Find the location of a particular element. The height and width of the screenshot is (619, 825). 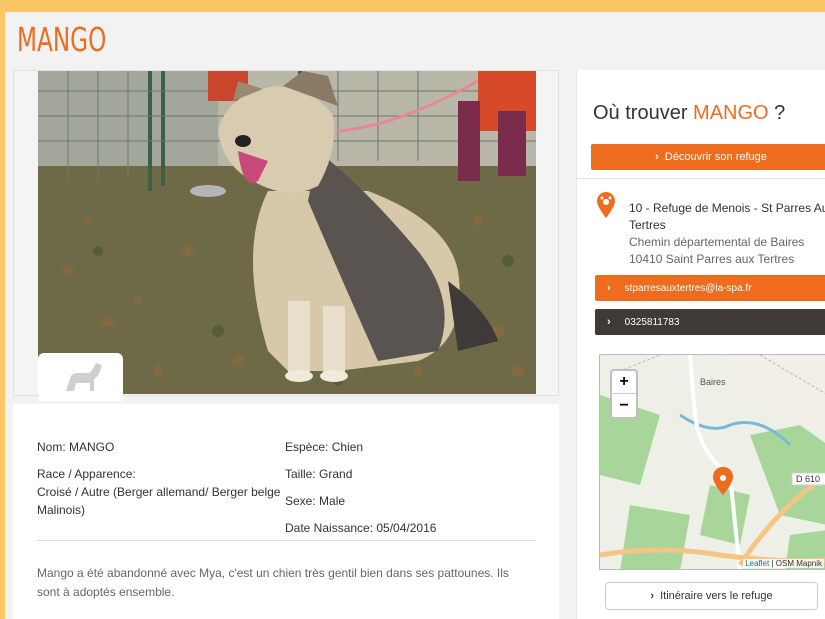

place-label: Baires is located at coordinates (713, 382).